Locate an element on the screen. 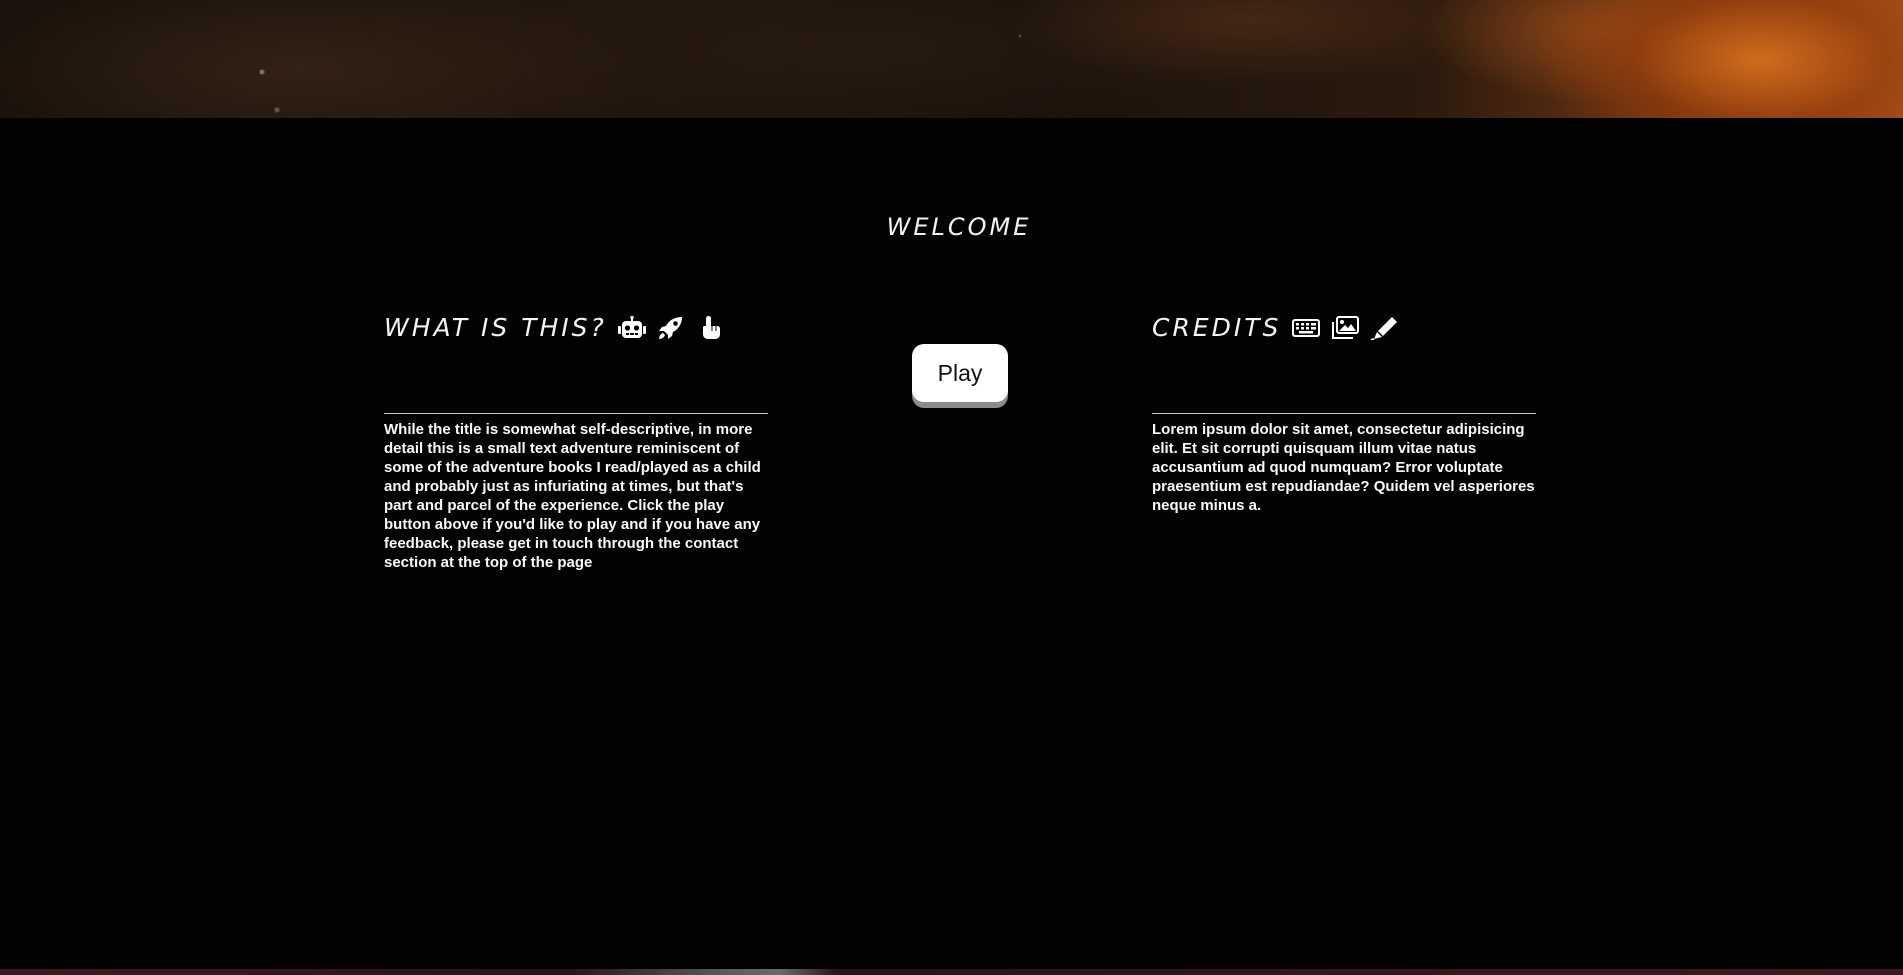 The height and width of the screenshot is (975, 1903). credits-heading-label: CREDITS is located at coordinates (1217, 327).